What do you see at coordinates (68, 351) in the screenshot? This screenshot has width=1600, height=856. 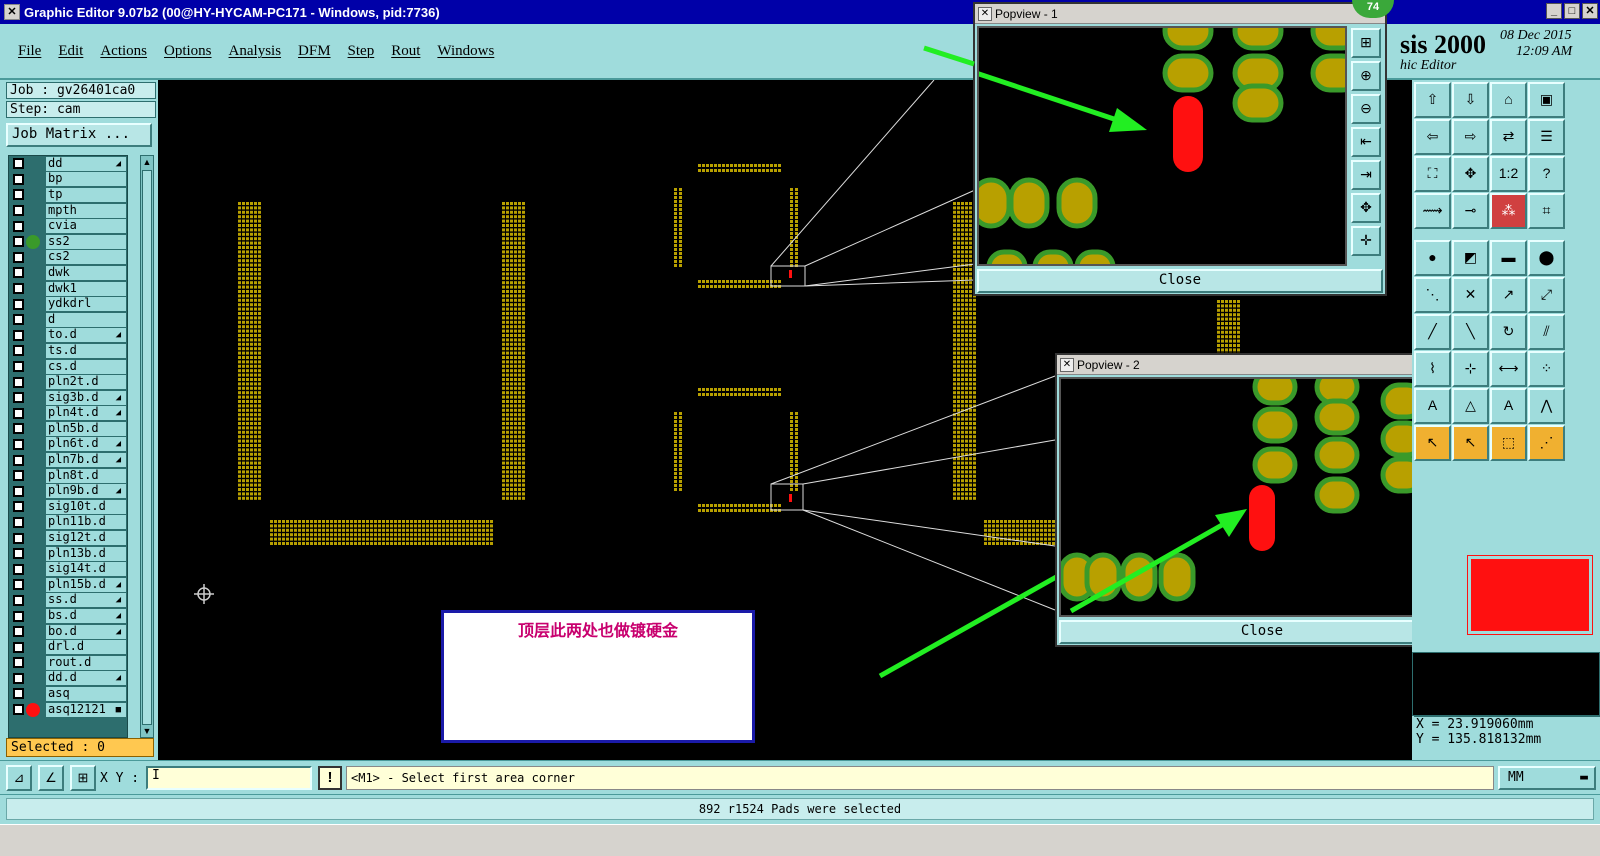 I see `layer-row: ts.d` at bounding box center [68, 351].